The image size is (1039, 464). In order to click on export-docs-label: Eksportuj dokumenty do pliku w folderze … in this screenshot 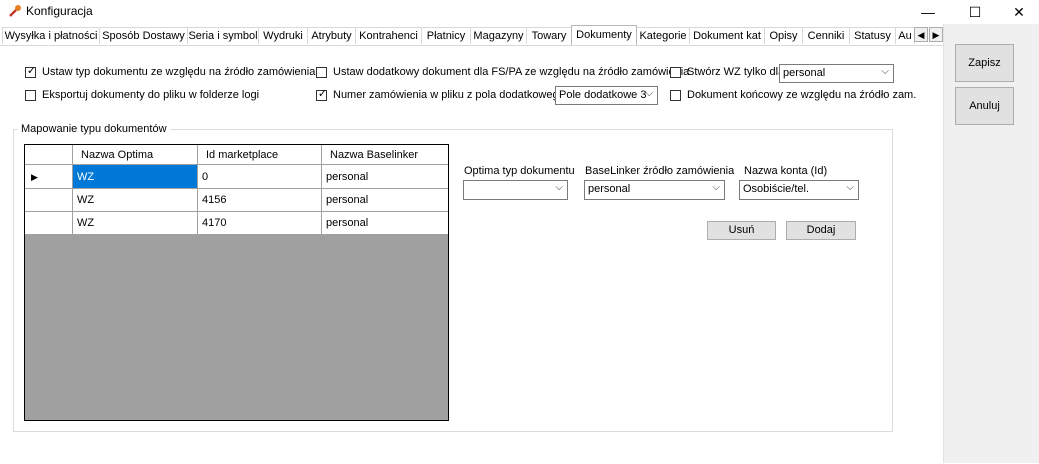, I will do `click(151, 95)`.